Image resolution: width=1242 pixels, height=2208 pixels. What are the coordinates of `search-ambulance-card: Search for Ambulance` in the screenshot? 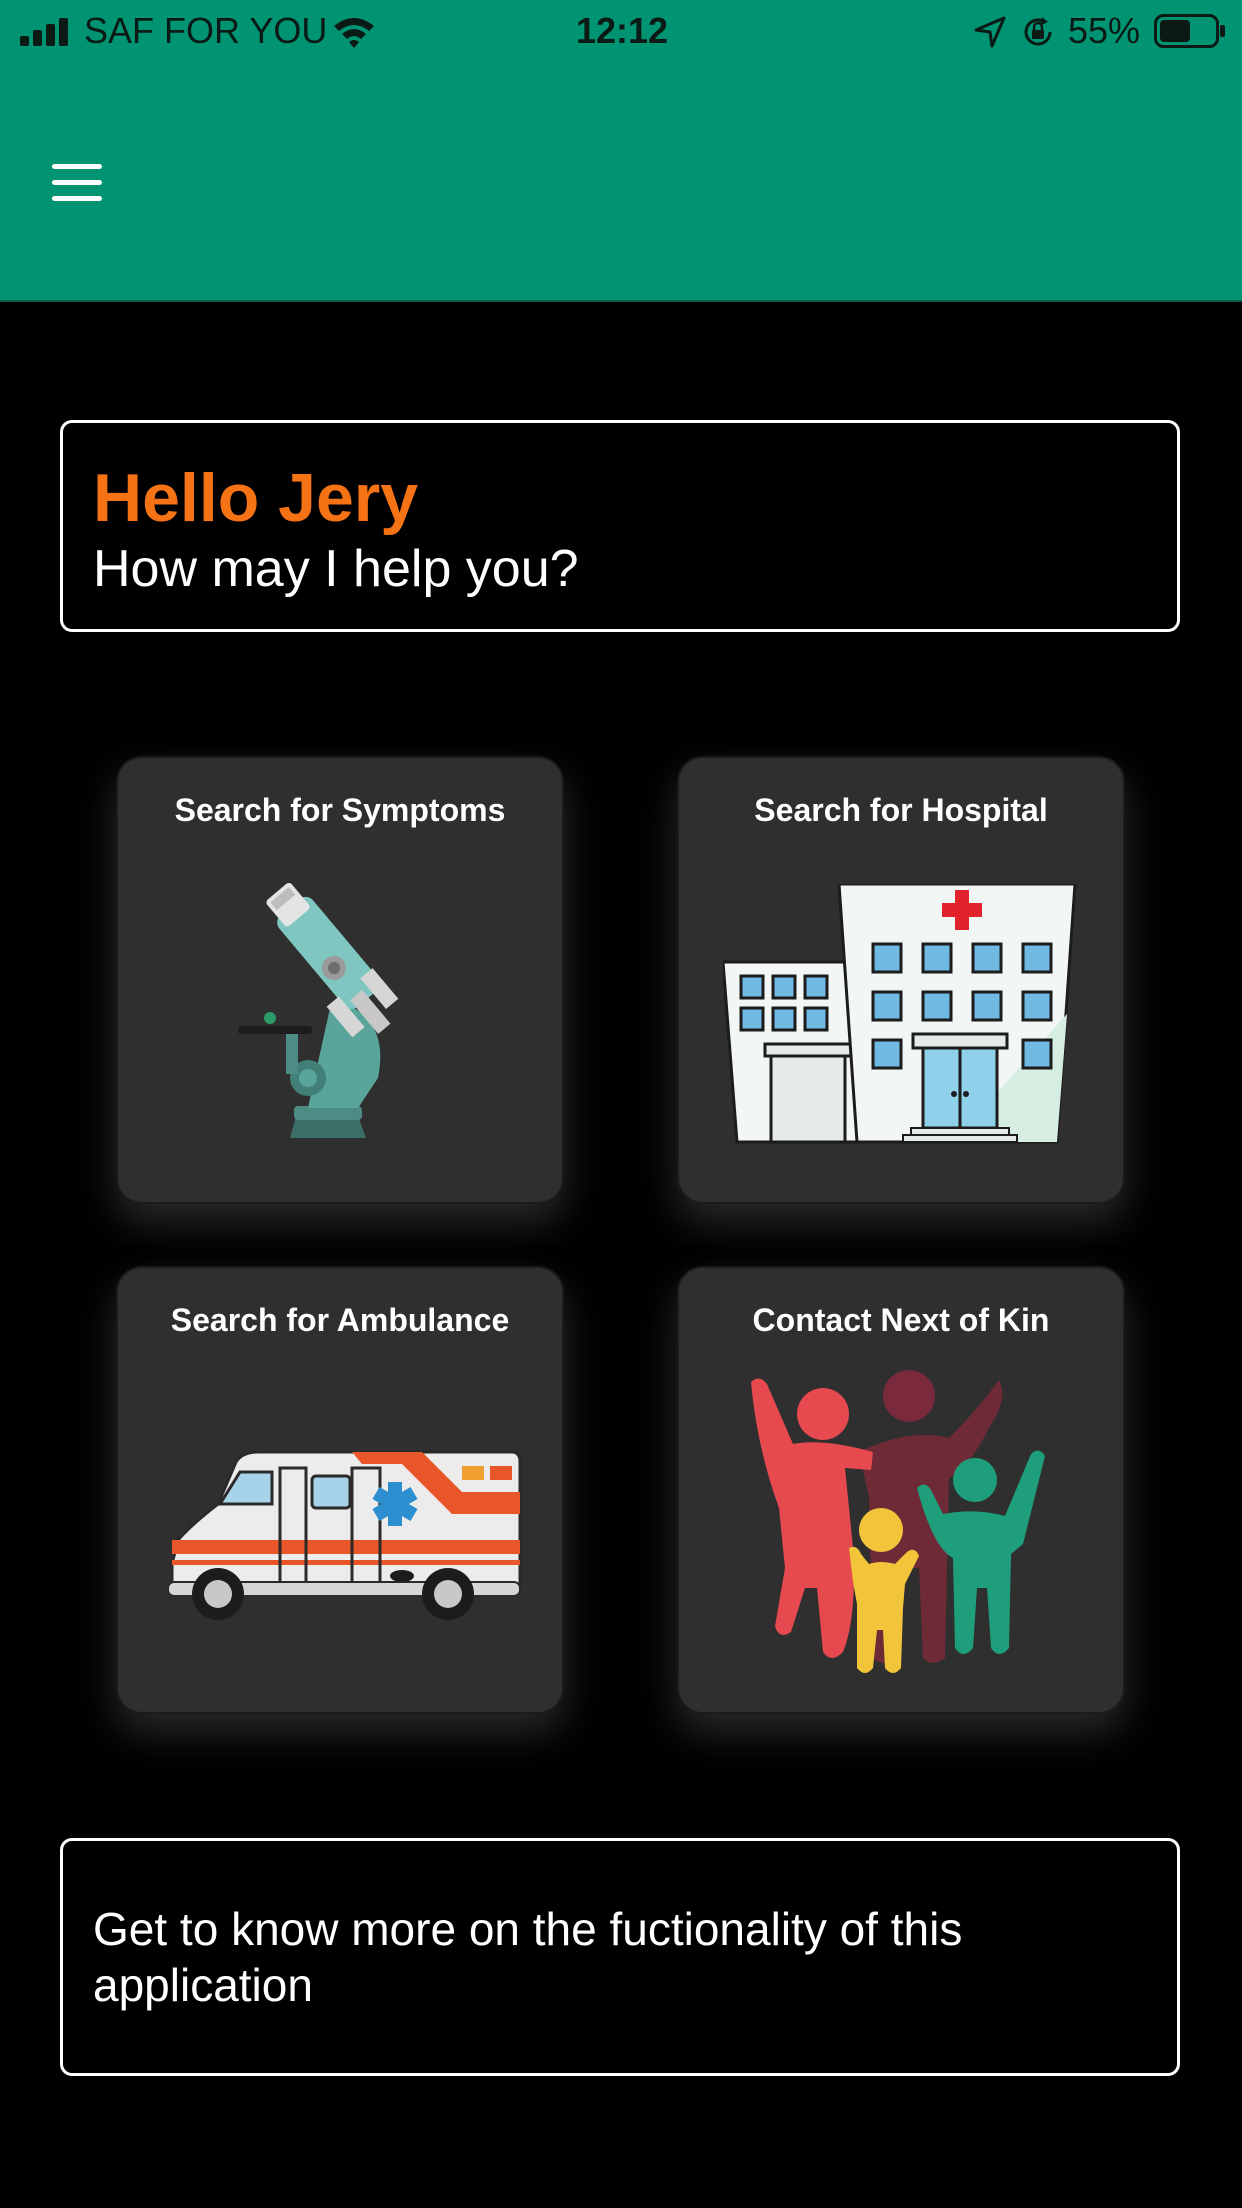 It's located at (340, 1490).